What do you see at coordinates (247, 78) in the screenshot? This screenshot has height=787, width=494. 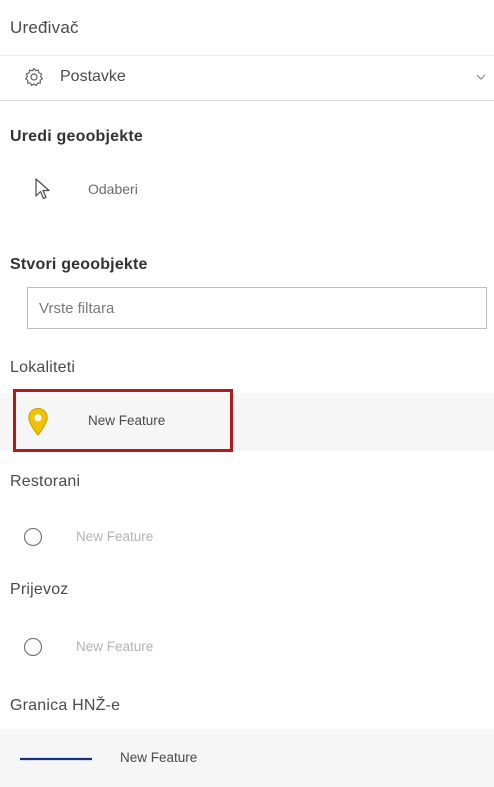 I see `settings-dropdown: Postavke` at bounding box center [247, 78].